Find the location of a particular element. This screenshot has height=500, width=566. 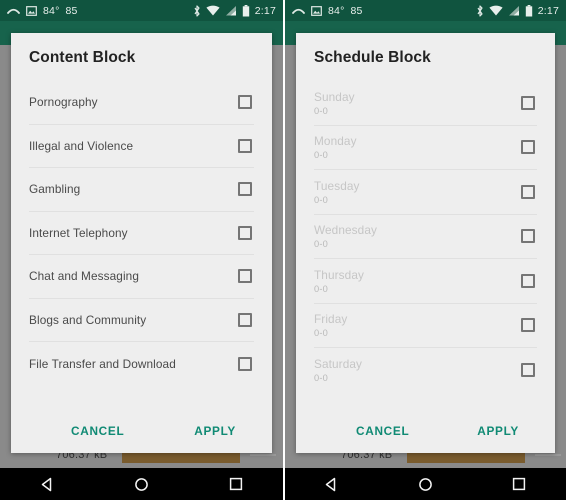

list-item-texts: Tuesday 0-0 is located at coordinates (337, 192).